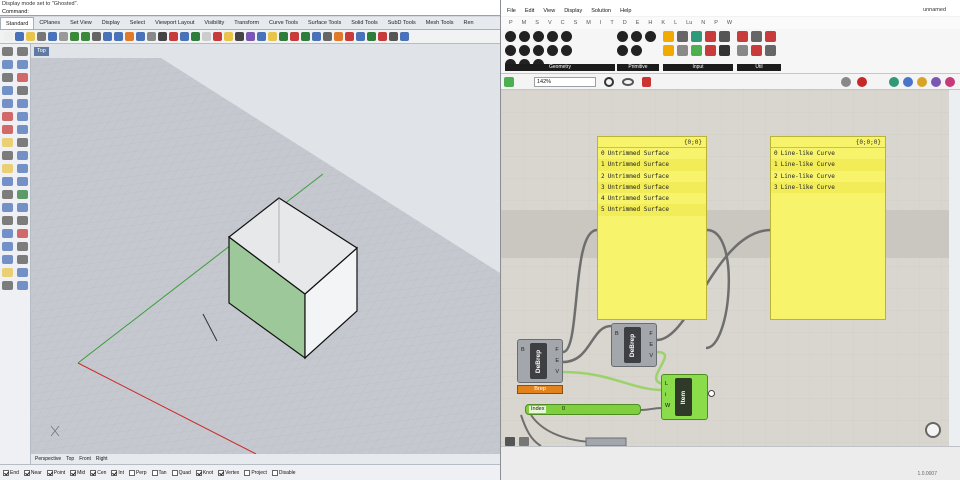  Describe the element at coordinates (77, 472) in the screenshot. I see `osnap-mid: Mid` at that location.